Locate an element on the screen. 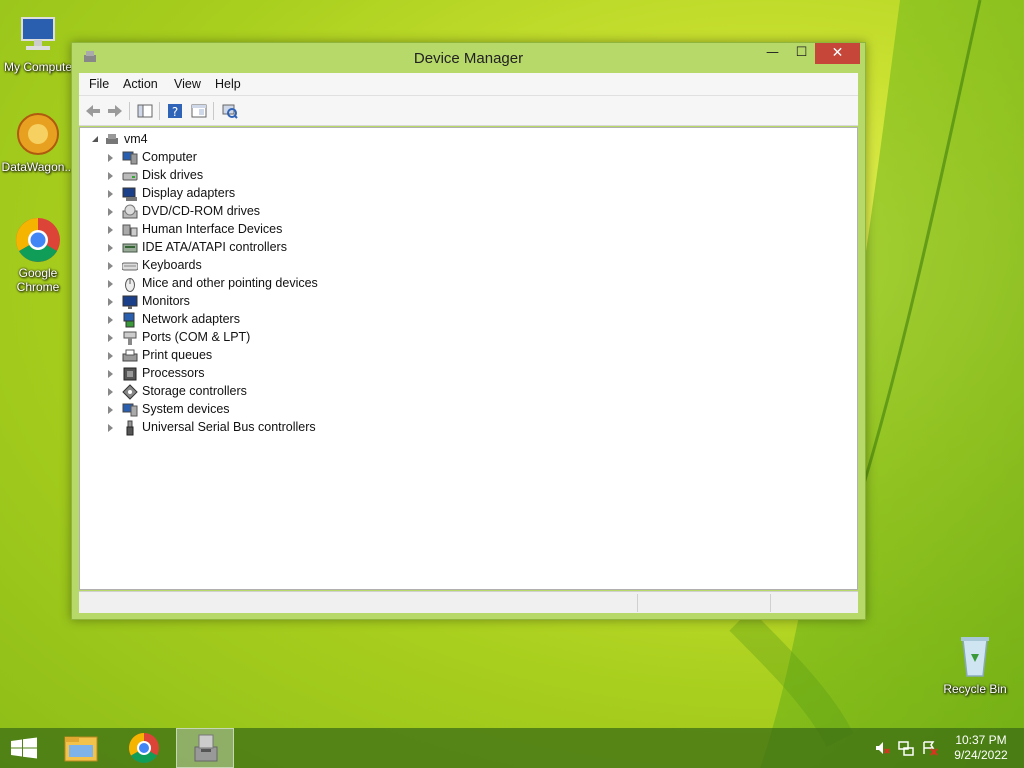 The width and height of the screenshot is (1024, 768). tree-item-label: Processors is located at coordinates (173, 373).